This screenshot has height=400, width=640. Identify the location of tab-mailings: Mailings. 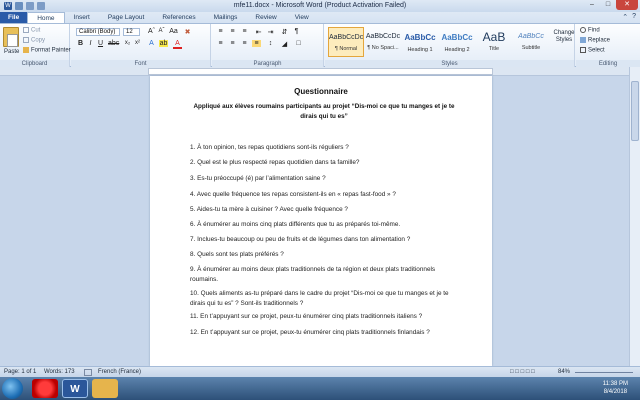
(226, 17).